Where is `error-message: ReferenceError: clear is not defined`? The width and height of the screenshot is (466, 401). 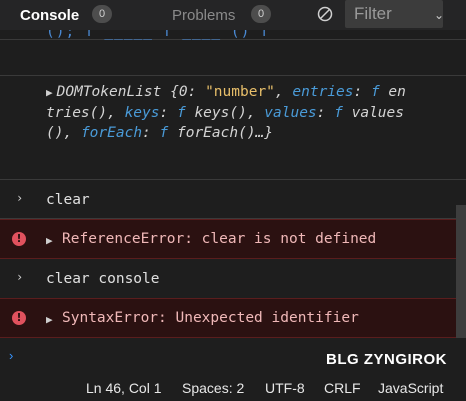 error-message: ReferenceError: clear is not defined is located at coordinates (219, 239).